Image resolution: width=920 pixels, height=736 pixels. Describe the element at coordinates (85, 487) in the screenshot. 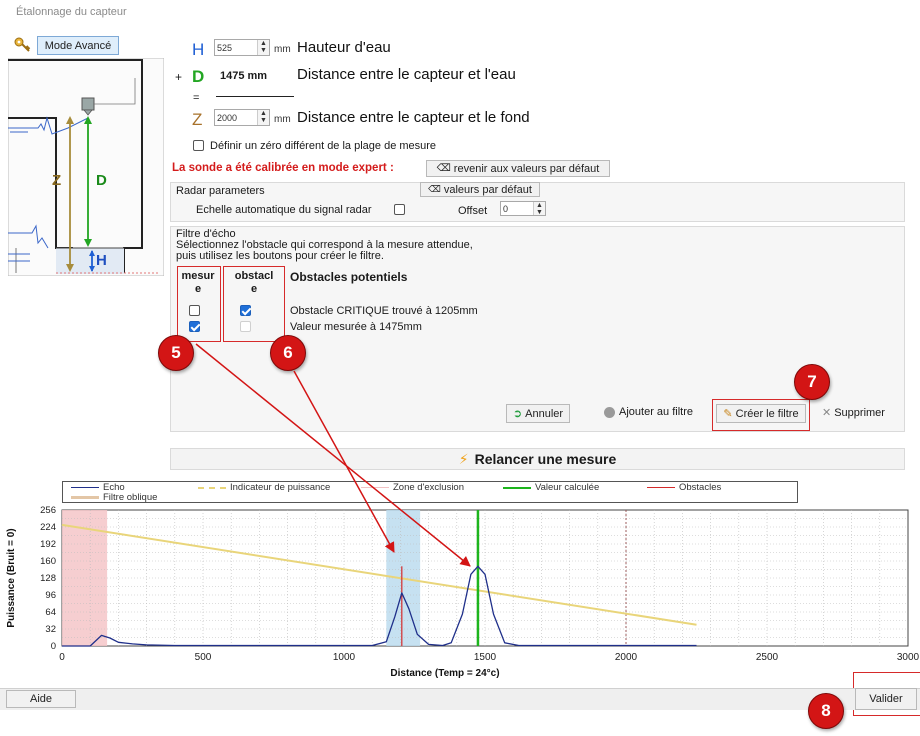

I see `legend-echo-swatch` at that location.